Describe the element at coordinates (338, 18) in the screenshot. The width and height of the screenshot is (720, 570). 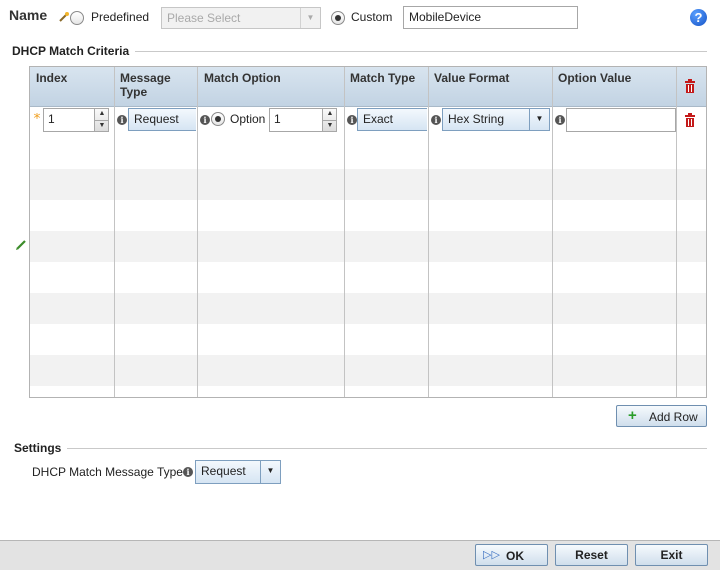
I see `custom-radio` at that location.